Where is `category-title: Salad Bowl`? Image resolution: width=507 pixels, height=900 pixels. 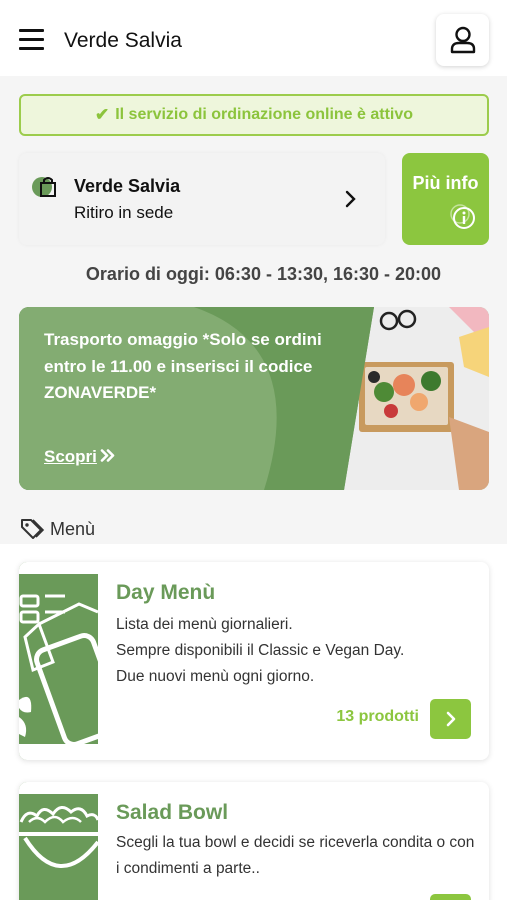 category-title: Salad Bowl is located at coordinates (172, 812).